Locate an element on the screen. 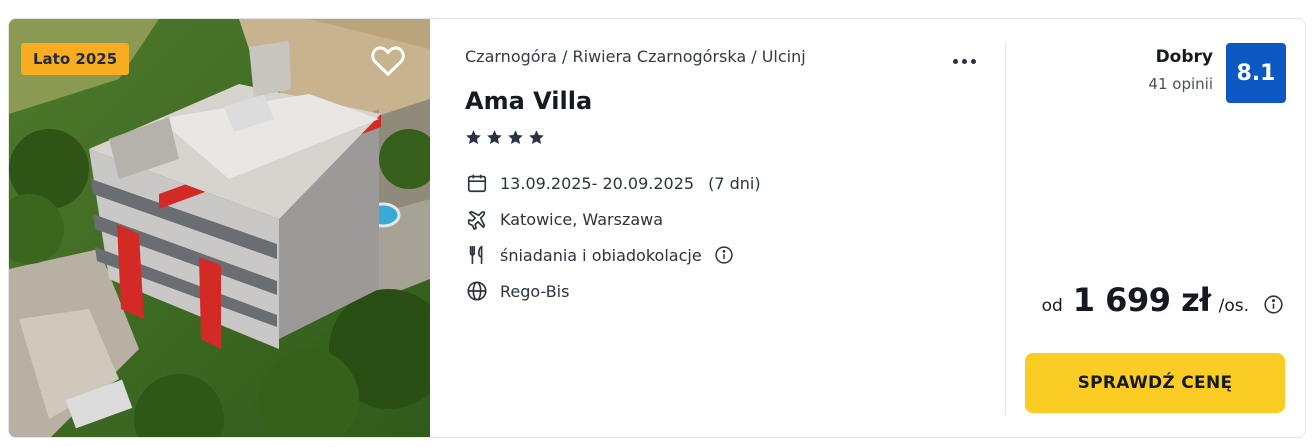 Image resolution: width=1316 pixels, height=447 pixels. hotel-name: Ama Villa is located at coordinates (528, 101).